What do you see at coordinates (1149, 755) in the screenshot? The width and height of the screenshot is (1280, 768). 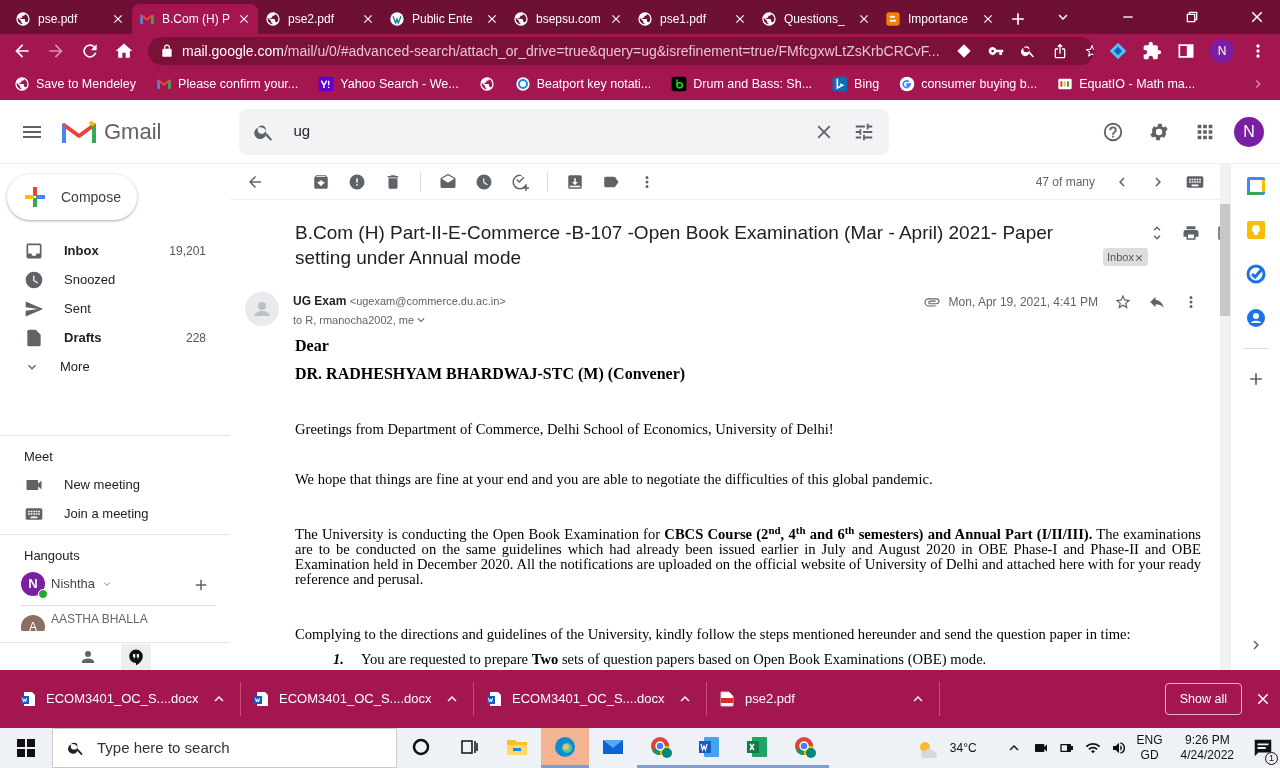 I see `keyboard-layout: GD` at bounding box center [1149, 755].